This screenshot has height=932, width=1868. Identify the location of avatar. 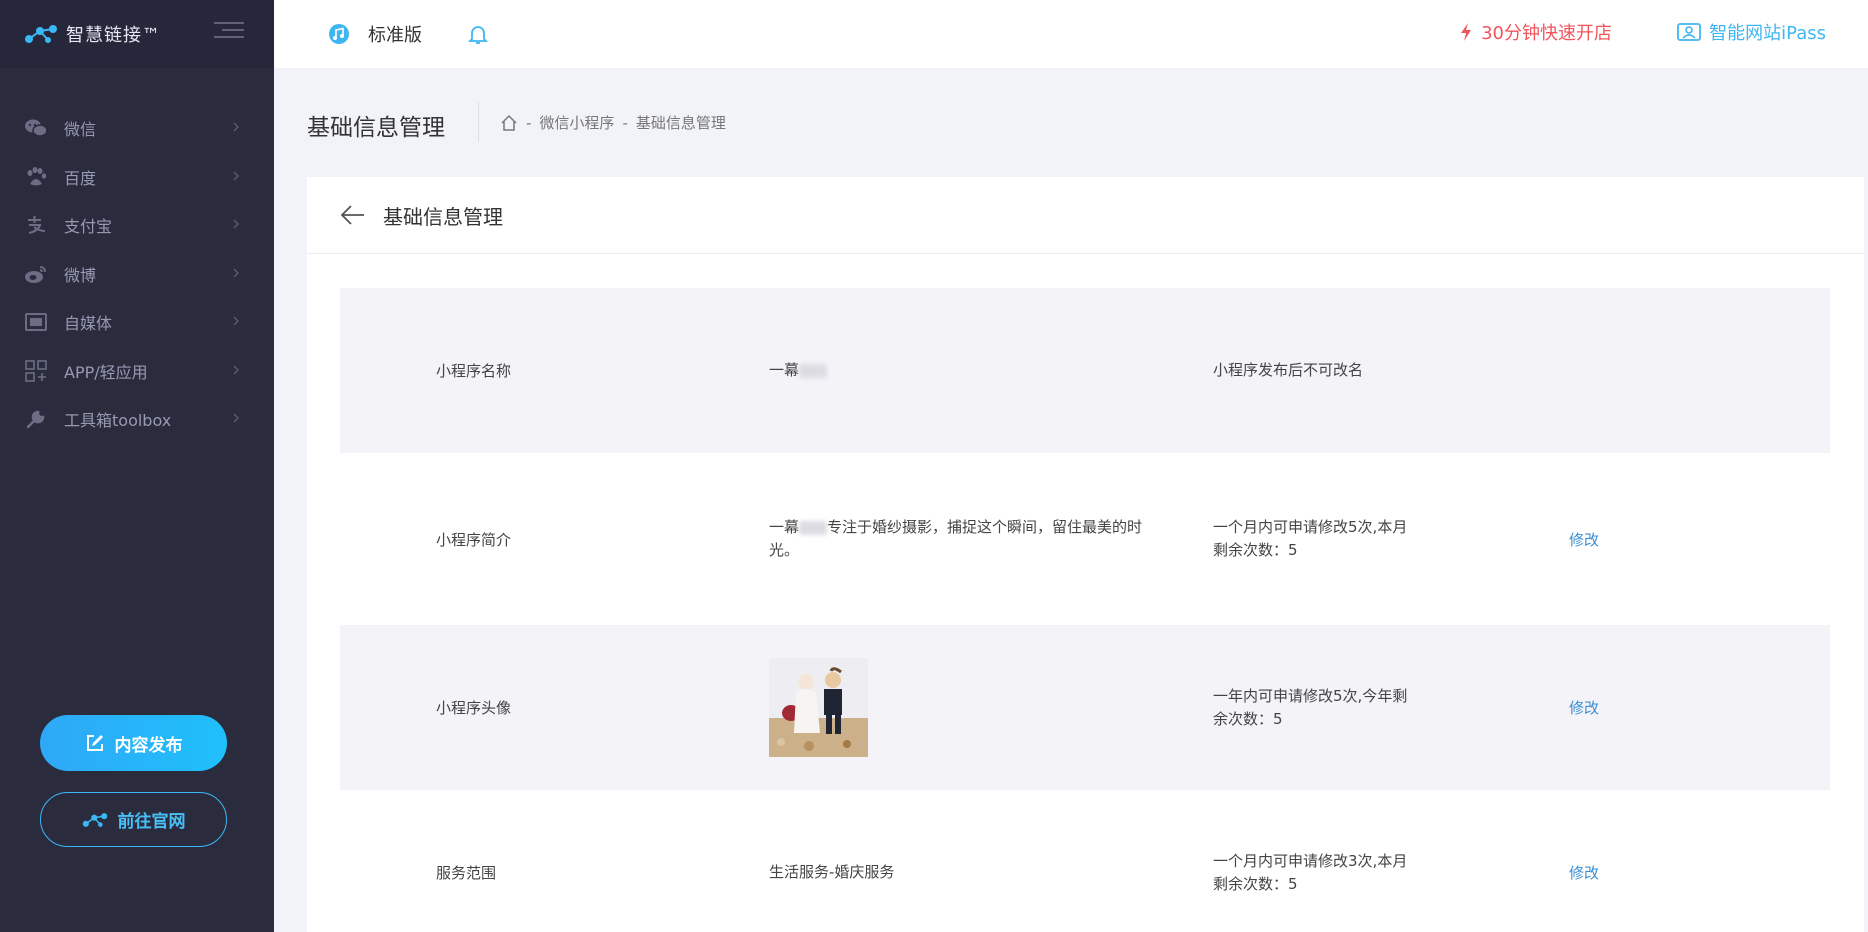
(818, 707).